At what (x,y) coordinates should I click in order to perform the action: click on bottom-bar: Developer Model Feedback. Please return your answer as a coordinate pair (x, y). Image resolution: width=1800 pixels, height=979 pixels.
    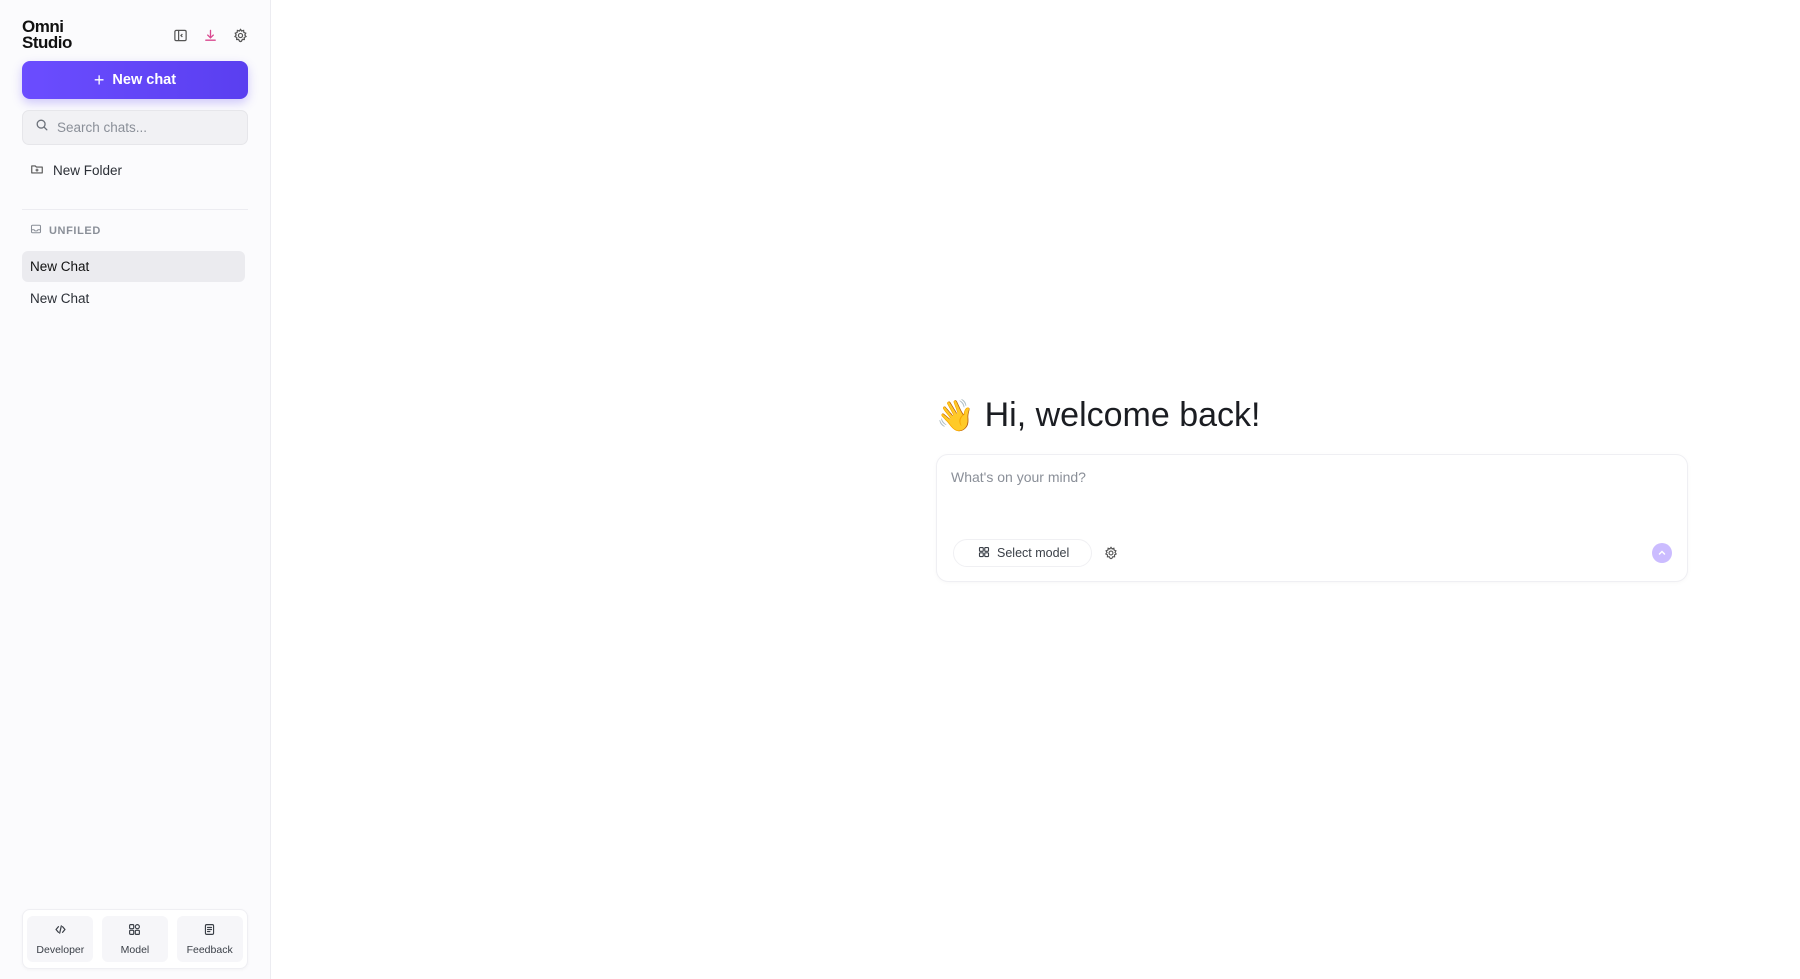
    Looking at the image, I should click on (135, 939).